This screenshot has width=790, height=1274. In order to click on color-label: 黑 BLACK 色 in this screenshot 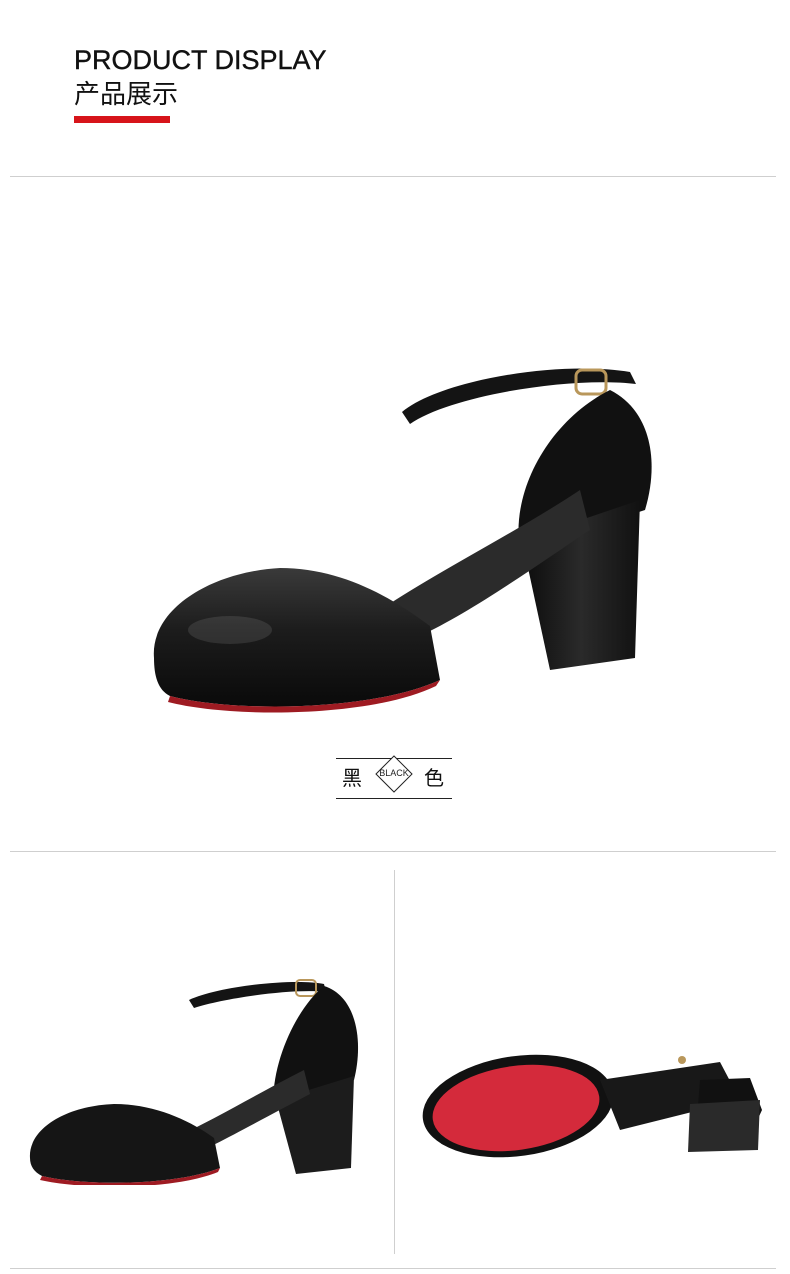, I will do `click(394, 774)`.